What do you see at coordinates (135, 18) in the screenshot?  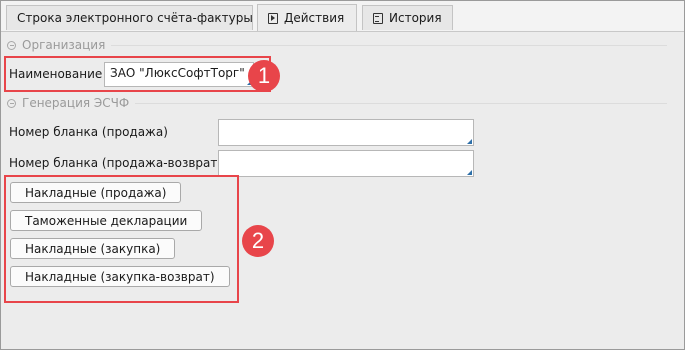 I see `tab-invoice-line-label: Строка электронного счёта-фактуры` at bounding box center [135, 18].